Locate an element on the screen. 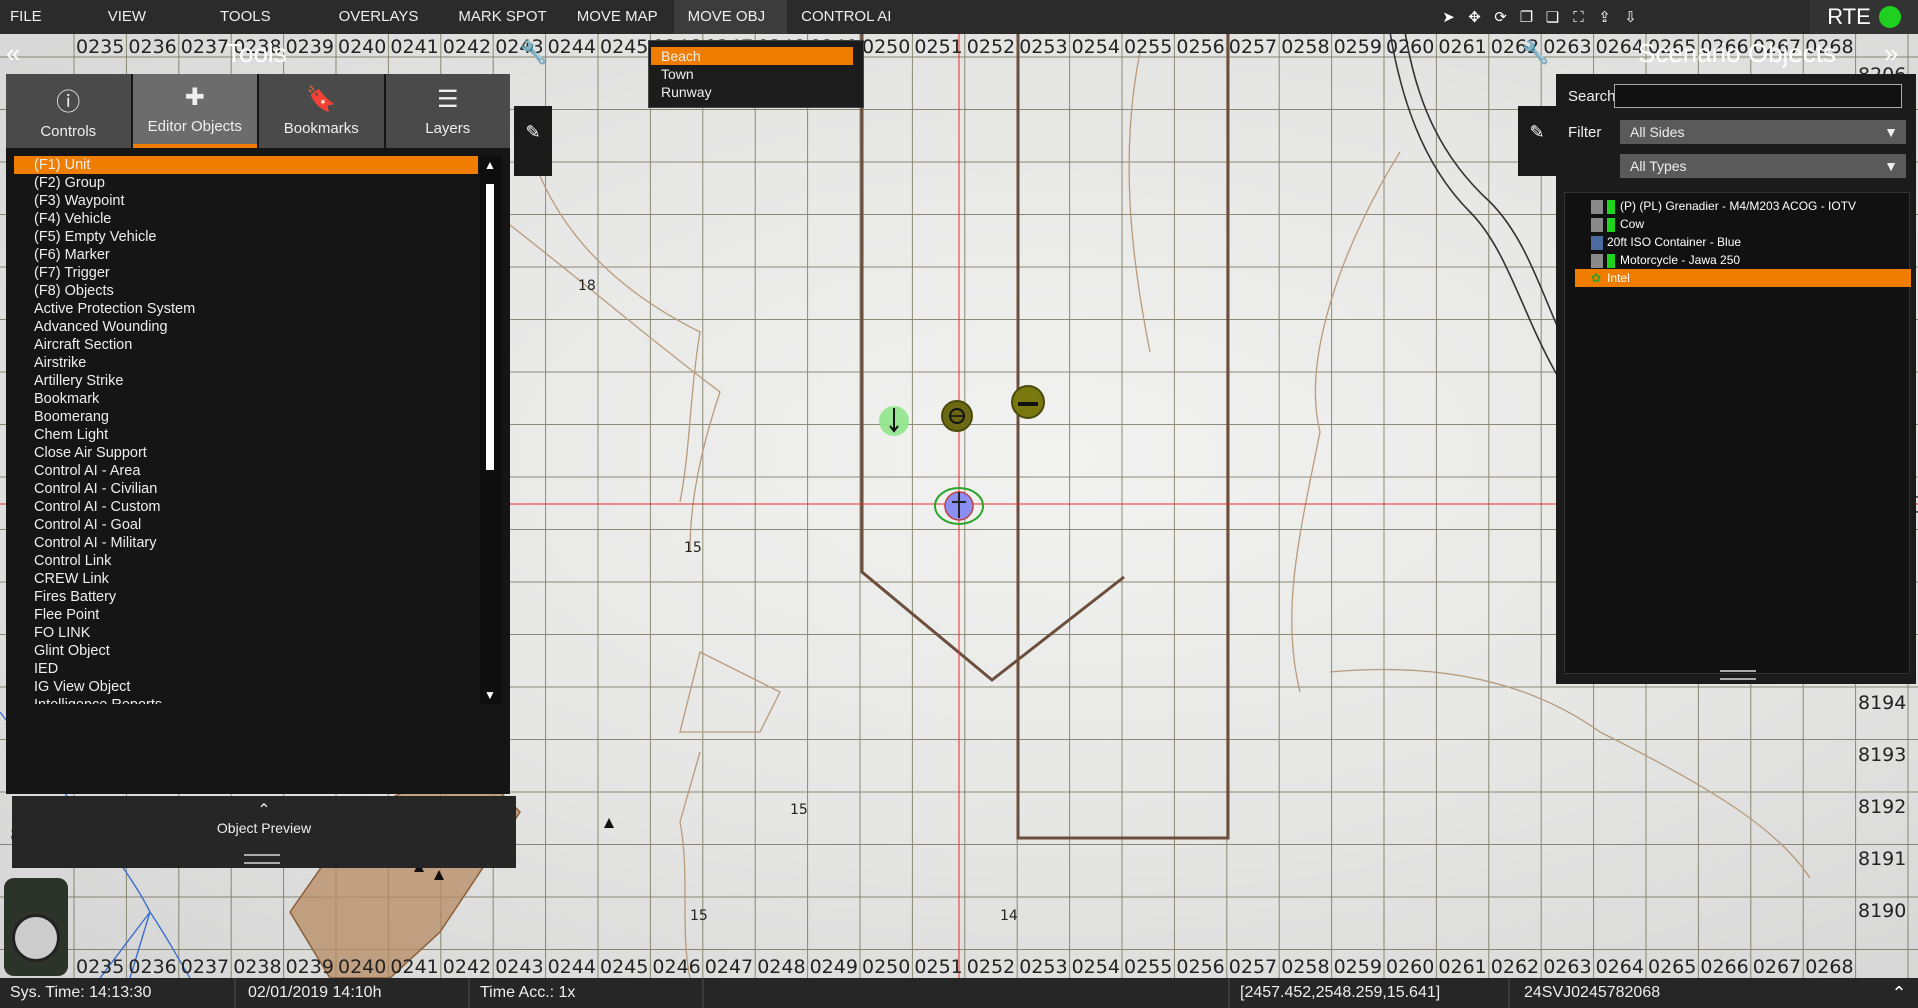 Image resolution: width=1918 pixels, height=1008 pixels. list-item: (F2) Group is located at coordinates (246, 183).